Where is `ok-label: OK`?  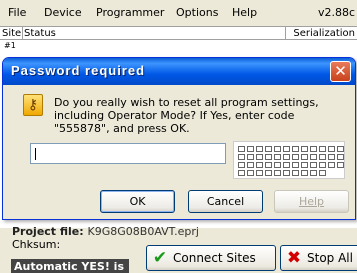 ok-label: OK is located at coordinates (137, 201).